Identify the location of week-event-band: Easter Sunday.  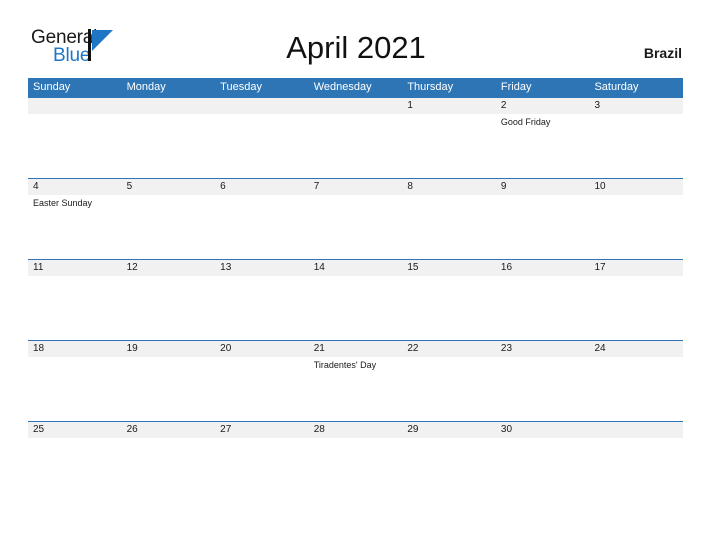
(355, 227).